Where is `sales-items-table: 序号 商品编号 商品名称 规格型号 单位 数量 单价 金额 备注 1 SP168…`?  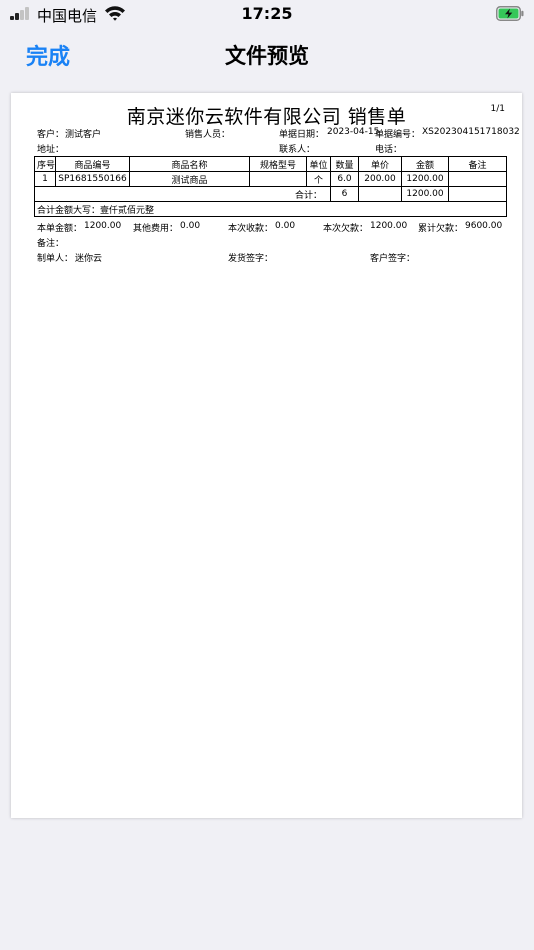 sales-items-table: 序号 商品编号 商品名称 规格型号 单位 数量 单价 金额 备注 1 SP168… is located at coordinates (270, 186).